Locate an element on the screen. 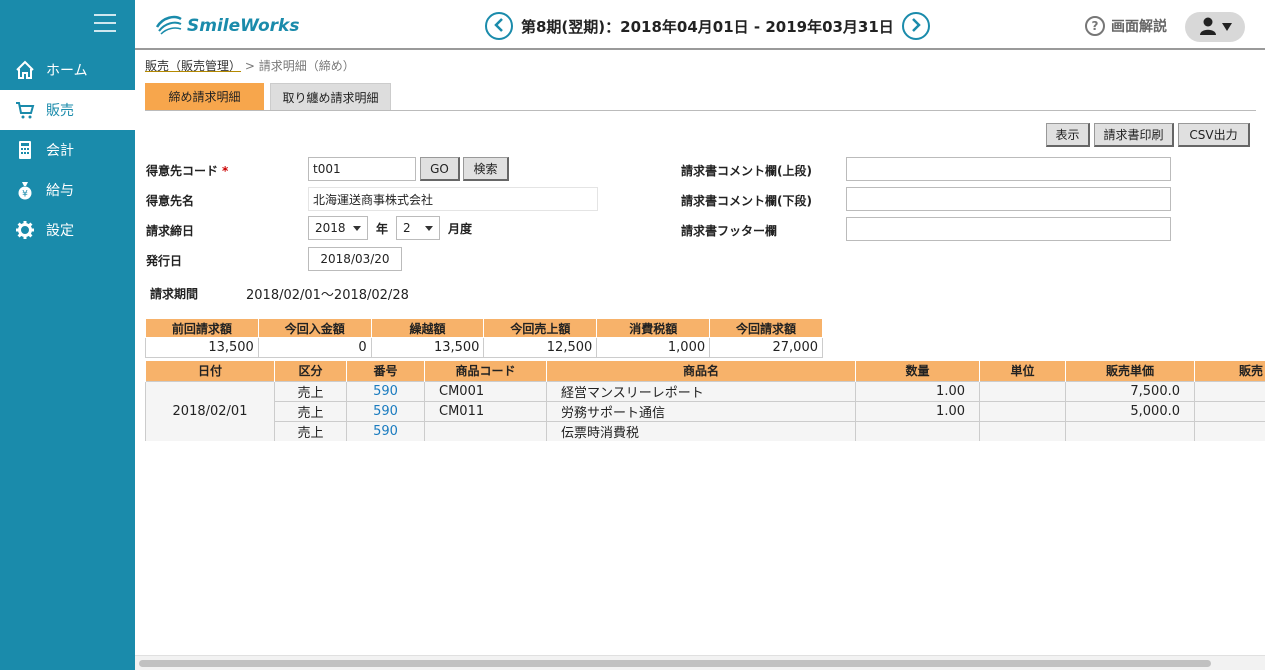 The image size is (1265, 670). sidebar-item-payroll: ¥ 給与 is located at coordinates (67, 190).